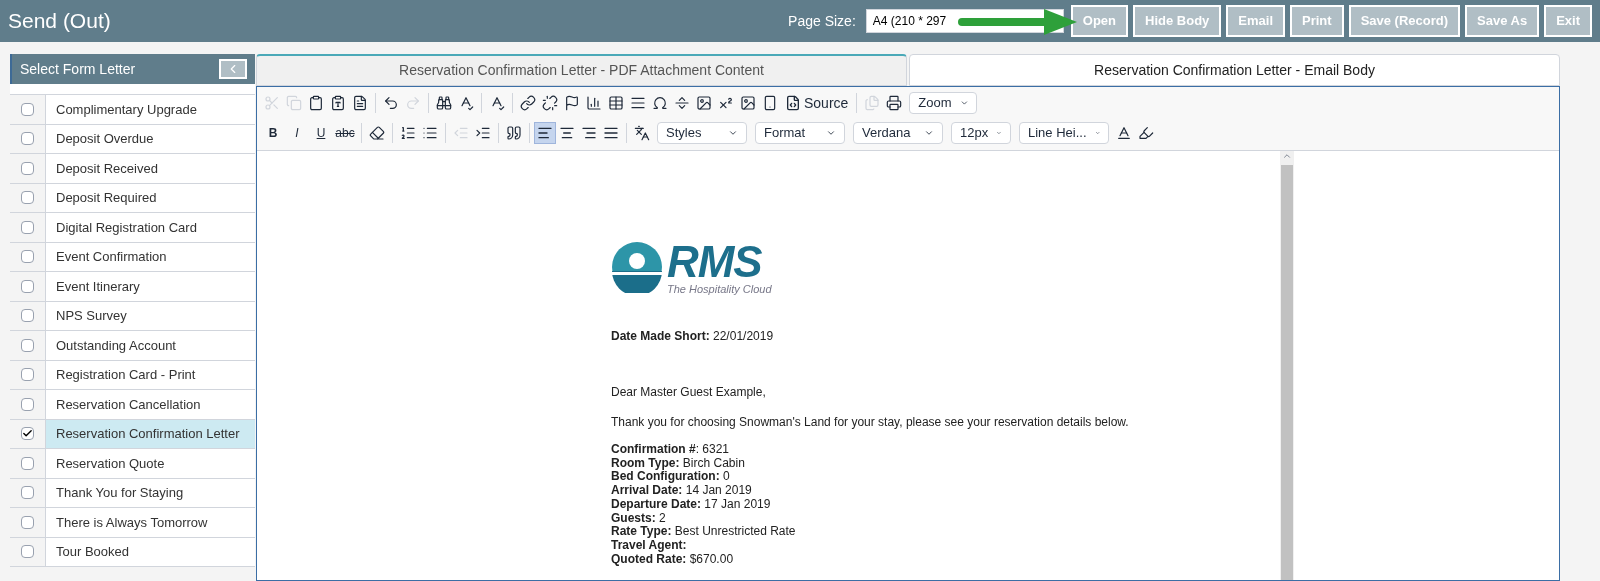 This screenshot has width=1600, height=581. Describe the element at coordinates (704, 532) in the screenshot. I see `detail-line: Rate Type: Best Unrestricted Rate` at that location.